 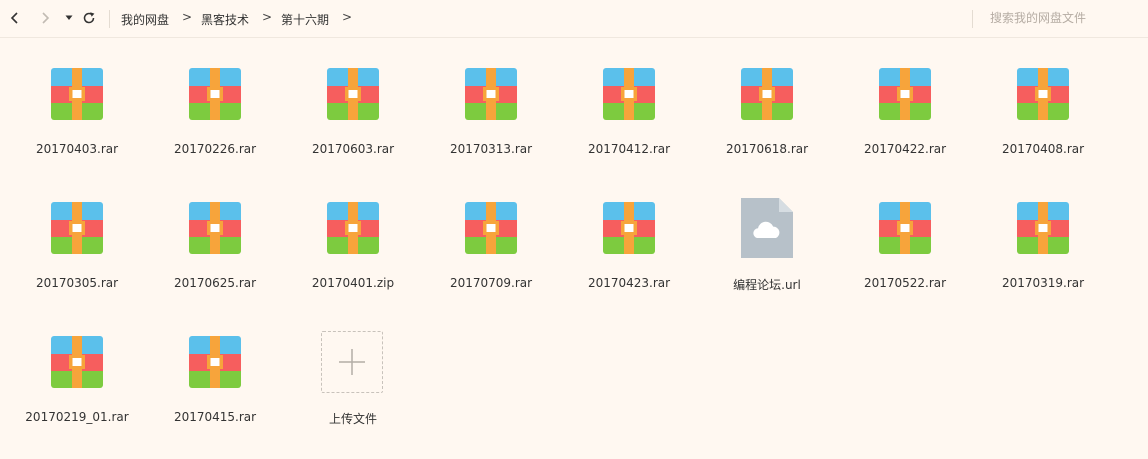 What do you see at coordinates (629, 283) in the screenshot?
I see `file-name: 20170423.rar` at bounding box center [629, 283].